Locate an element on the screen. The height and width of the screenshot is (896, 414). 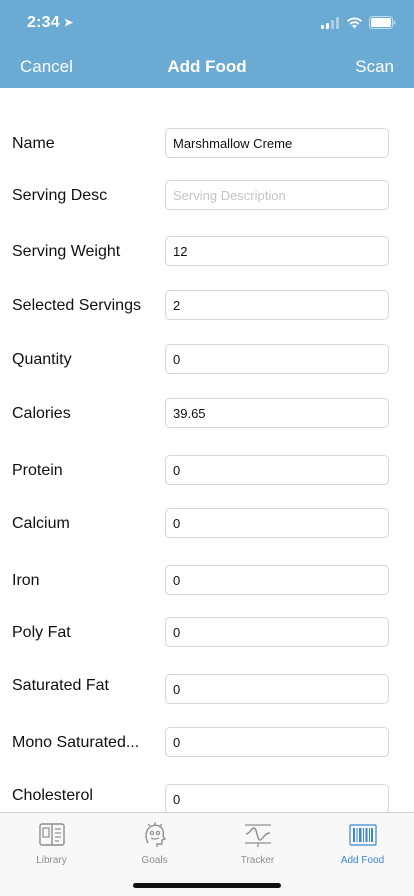
iron-field is located at coordinates (277, 580).